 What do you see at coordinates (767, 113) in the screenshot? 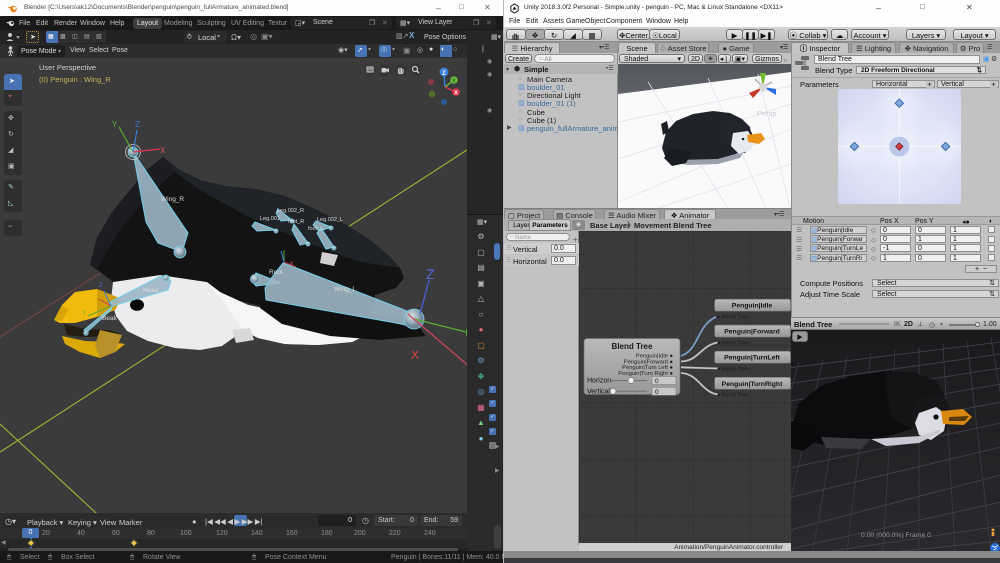
I see `svg-text: Persp` at bounding box center [767, 113].